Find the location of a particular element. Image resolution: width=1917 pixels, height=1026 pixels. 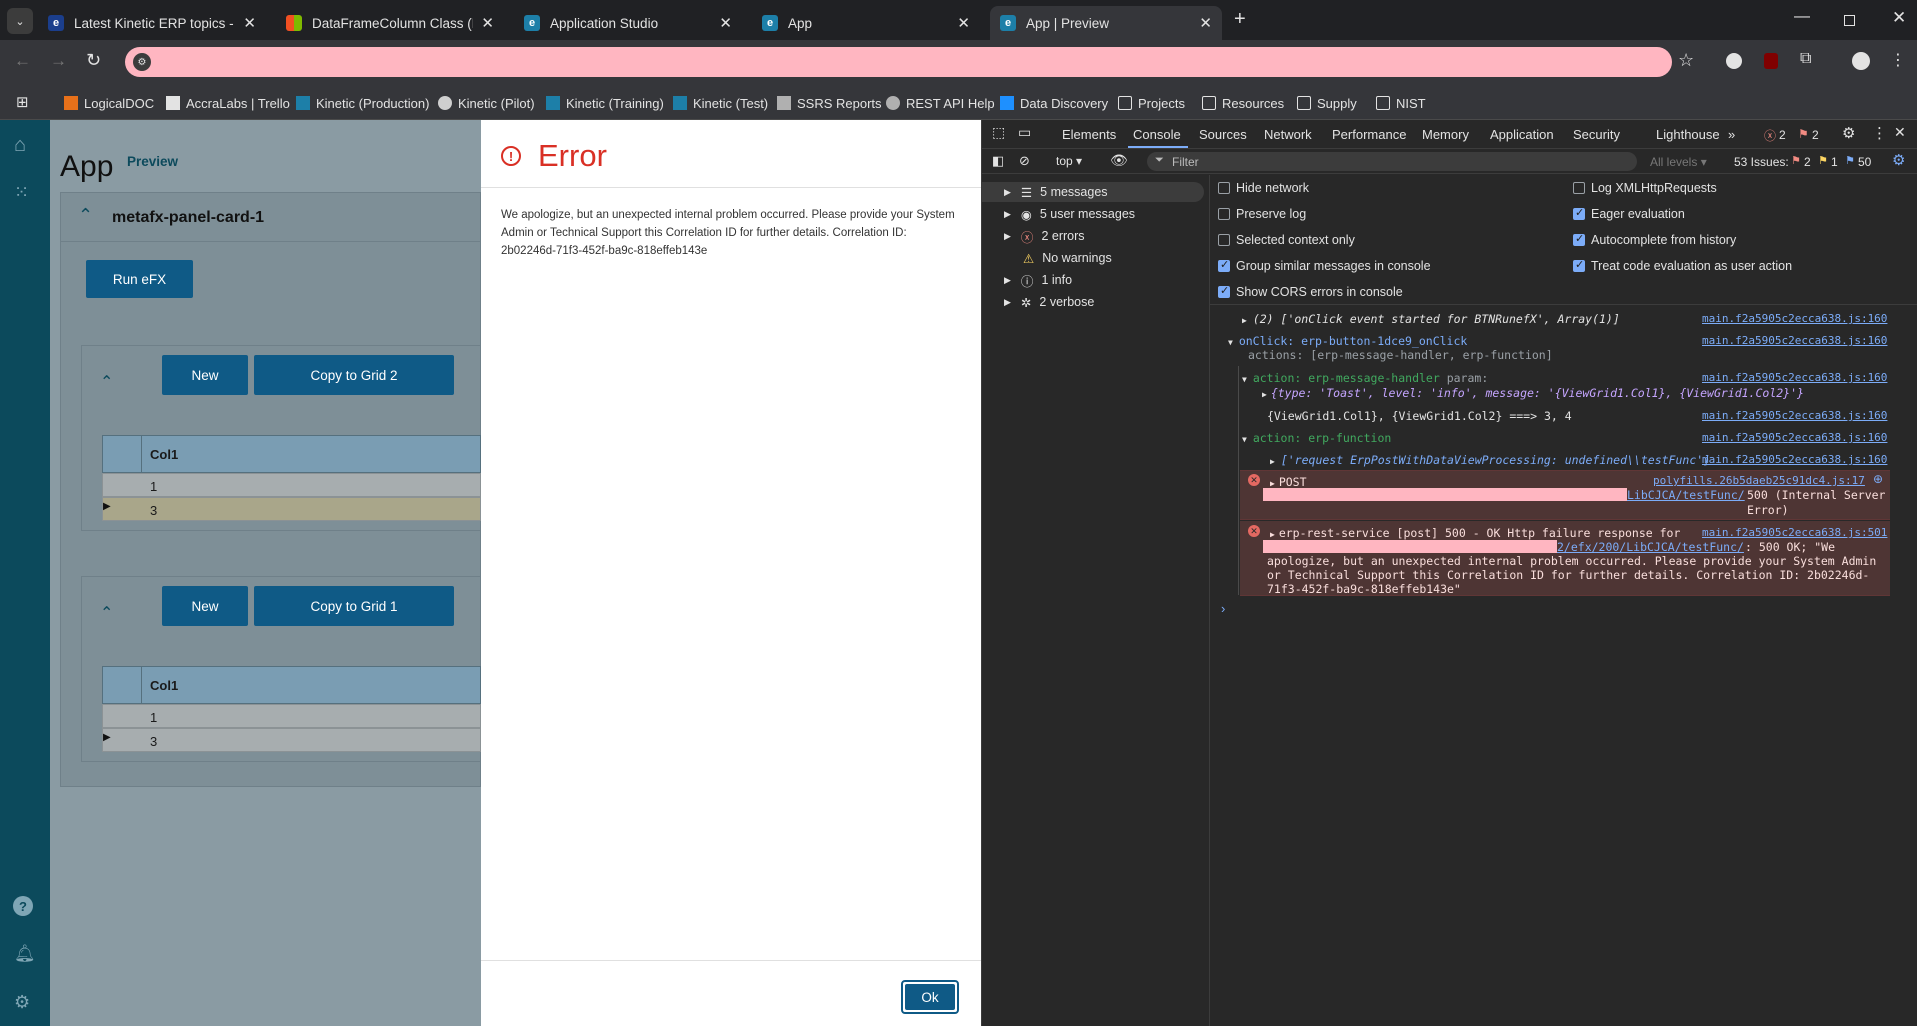

bookmark-supply: Supply is located at coordinates (1327, 103).